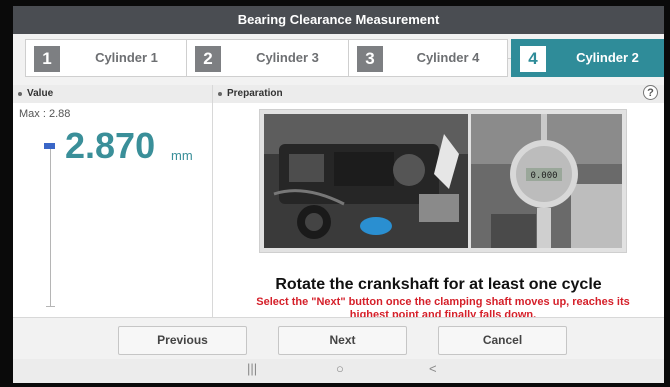 Image resolution: width=670 pixels, height=387 pixels. Describe the element at coordinates (47, 59) in the screenshot. I see `step-number: 1` at that location.